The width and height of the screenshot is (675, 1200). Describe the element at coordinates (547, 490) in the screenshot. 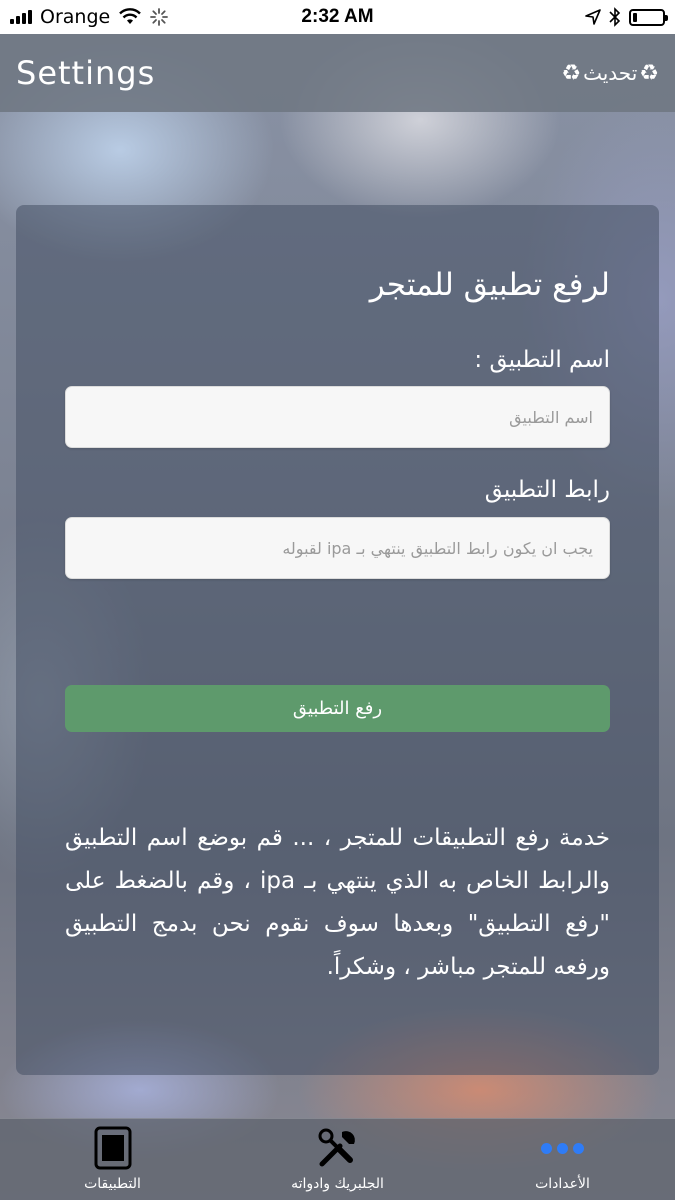

I see `app-link-label: رابط التطبيق` at that location.